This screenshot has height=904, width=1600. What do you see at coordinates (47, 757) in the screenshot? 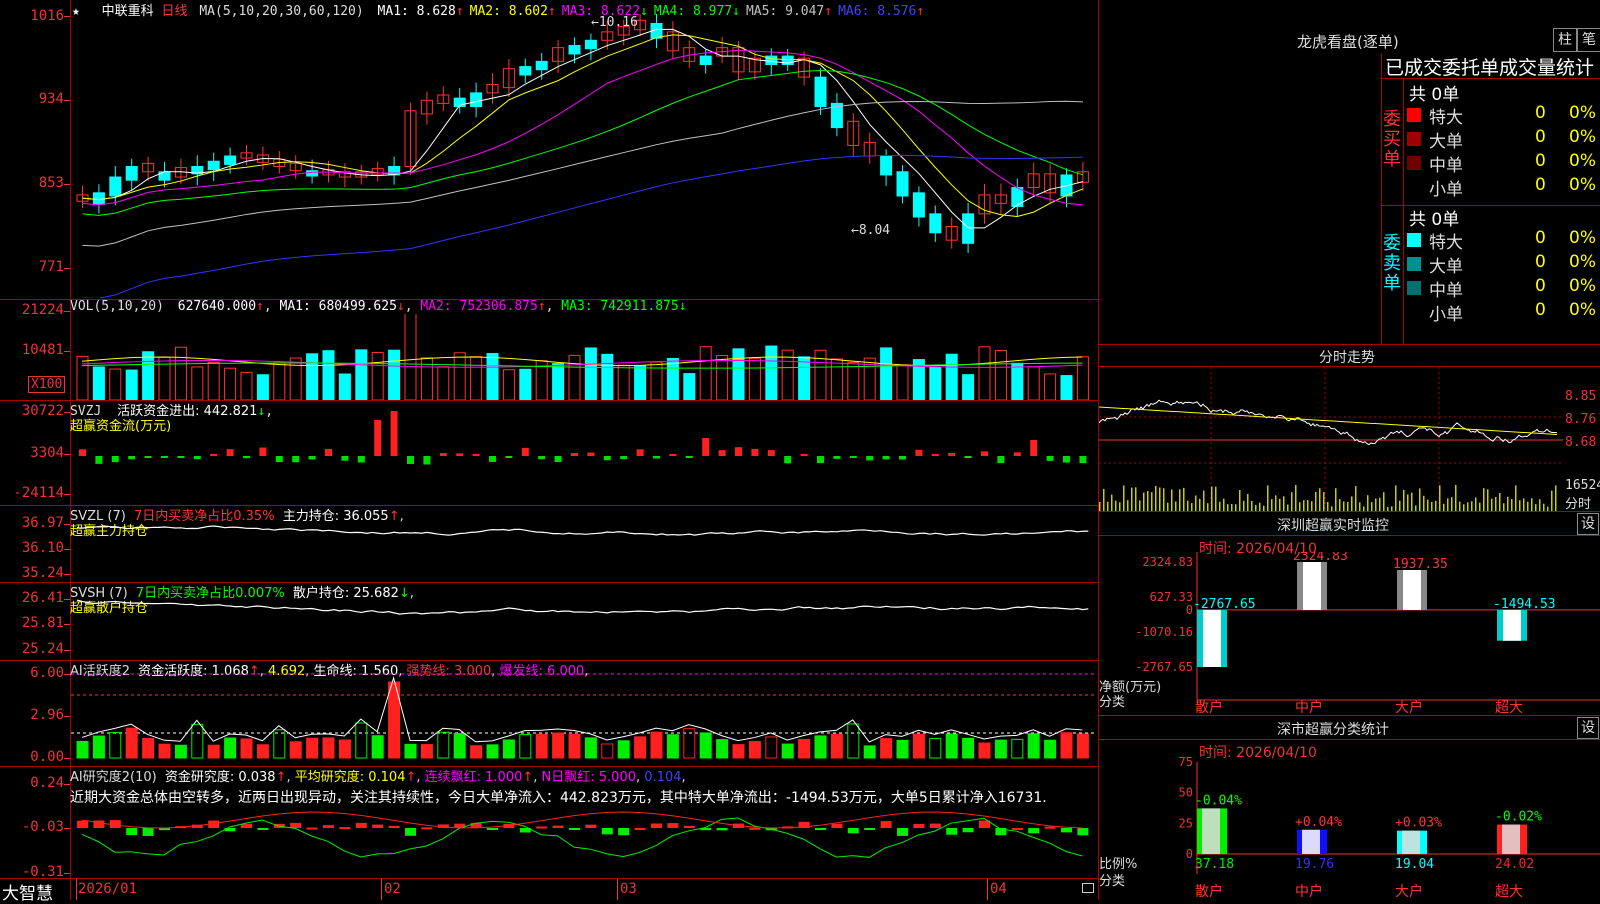
I see `ai-active-y-label-3: 0.00` at bounding box center [47, 757].